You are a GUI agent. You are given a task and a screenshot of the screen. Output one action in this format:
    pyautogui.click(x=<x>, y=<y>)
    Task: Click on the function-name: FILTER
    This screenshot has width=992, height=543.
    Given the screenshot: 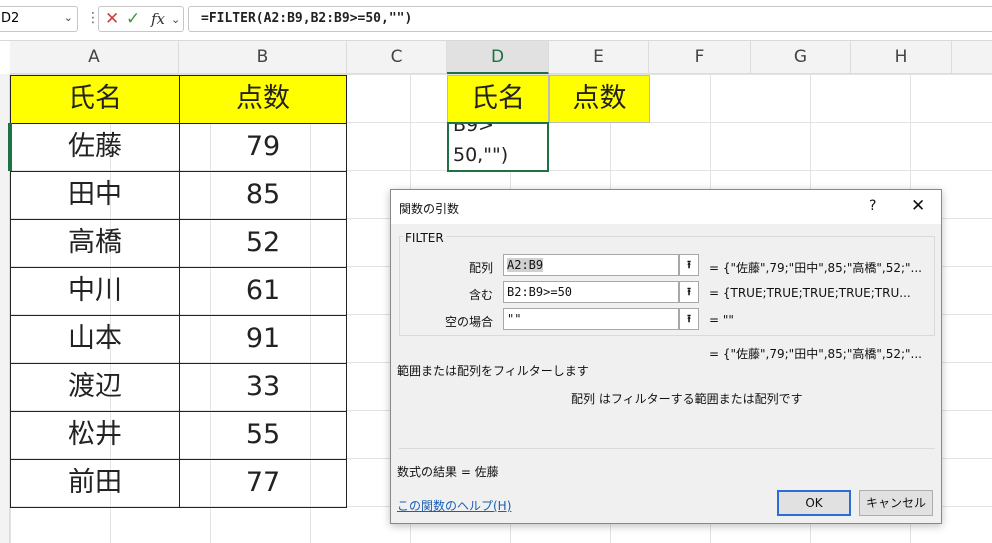 What is the action you would take?
    pyautogui.click(x=424, y=238)
    